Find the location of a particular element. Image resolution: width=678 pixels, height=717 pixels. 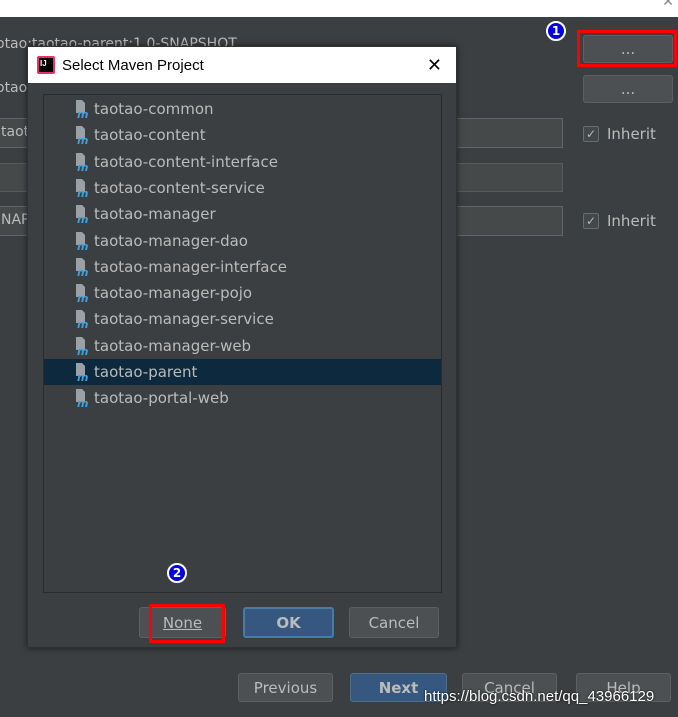

group-id-value: taot is located at coordinates (15, 132).